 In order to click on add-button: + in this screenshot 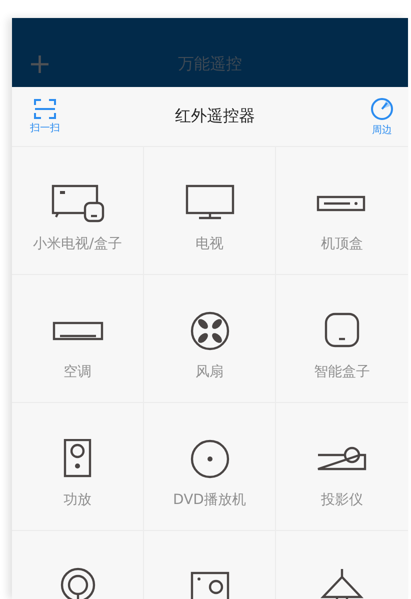, I will do `click(40, 64)`.